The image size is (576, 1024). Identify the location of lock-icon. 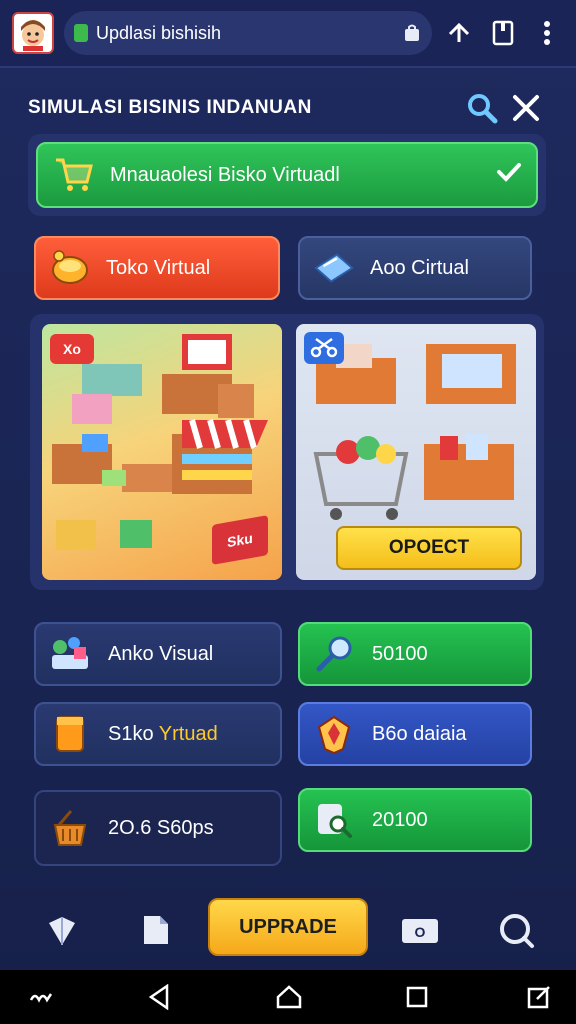
(81, 33).